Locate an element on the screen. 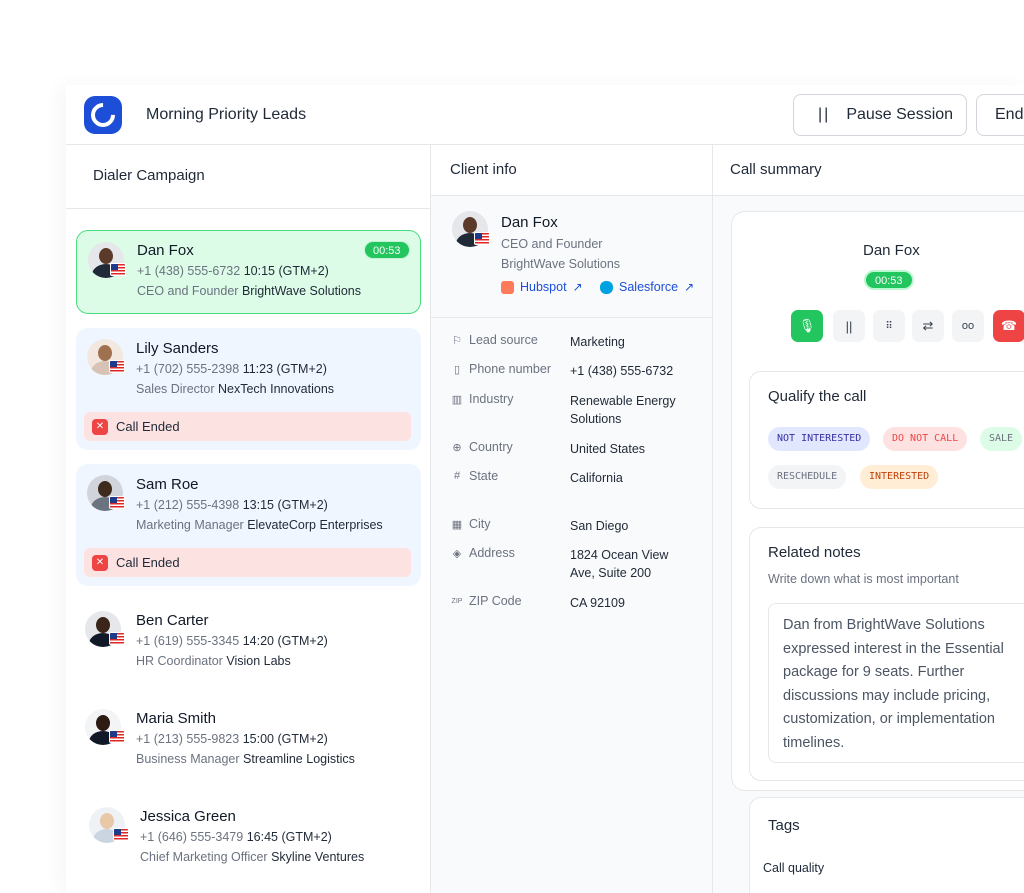  lead-company: BrightWave Solutions is located at coordinates (301, 291).